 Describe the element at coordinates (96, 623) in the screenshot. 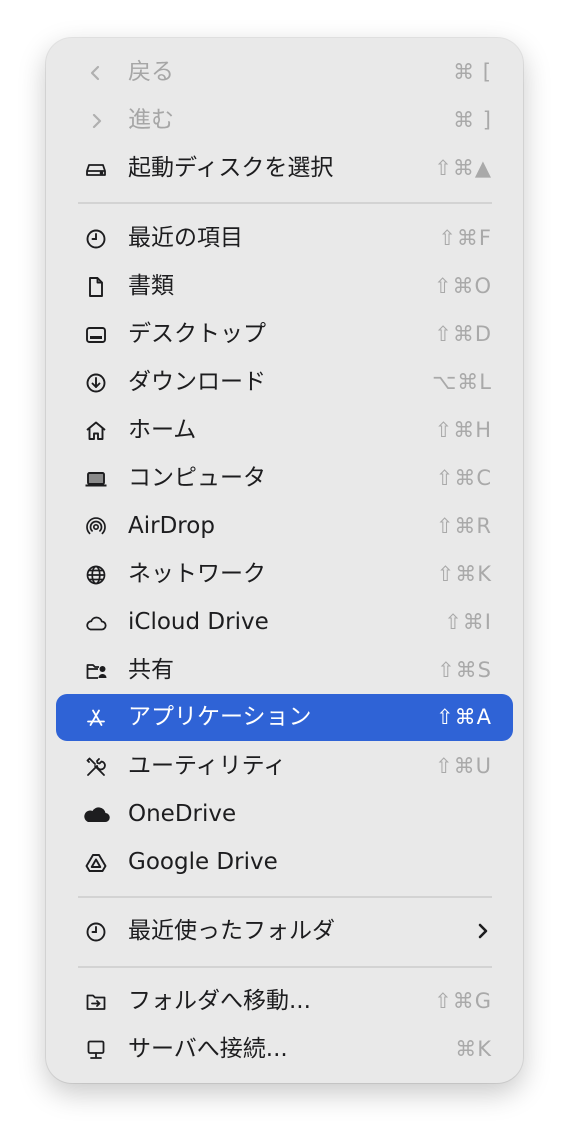

I see `cloud-icon` at that location.